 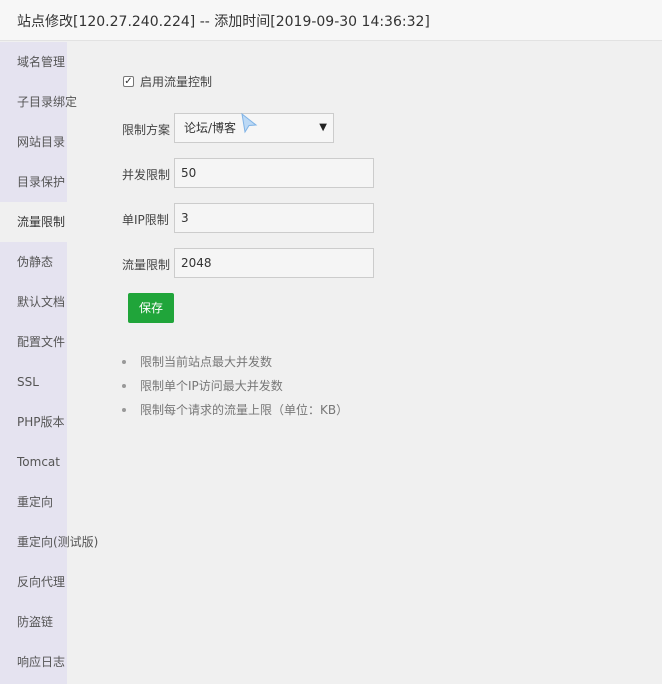 I want to click on concurrency-label: 并发限制, so click(x=146, y=175).